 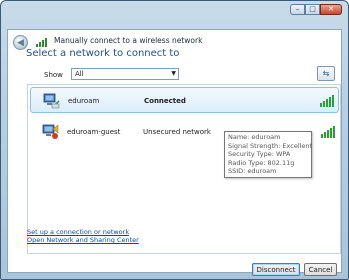 I want to click on tooltip-security-type: Security Type: WPA, so click(x=259, y=154).